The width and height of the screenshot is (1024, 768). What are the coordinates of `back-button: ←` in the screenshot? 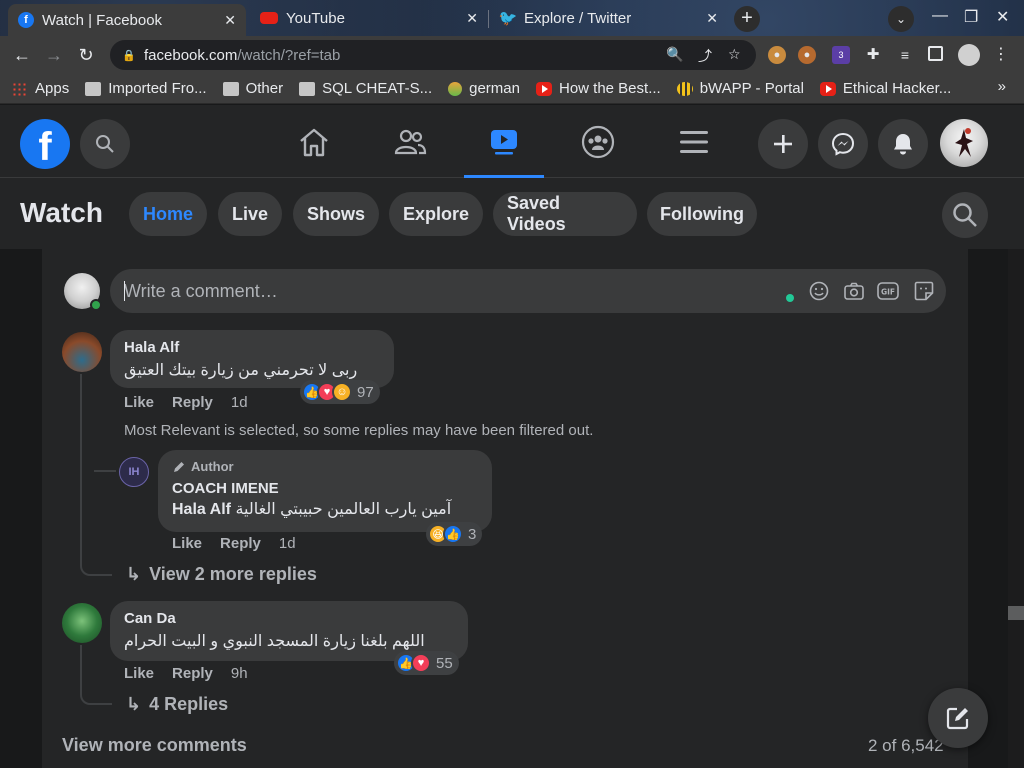 It's located at (22, 55).